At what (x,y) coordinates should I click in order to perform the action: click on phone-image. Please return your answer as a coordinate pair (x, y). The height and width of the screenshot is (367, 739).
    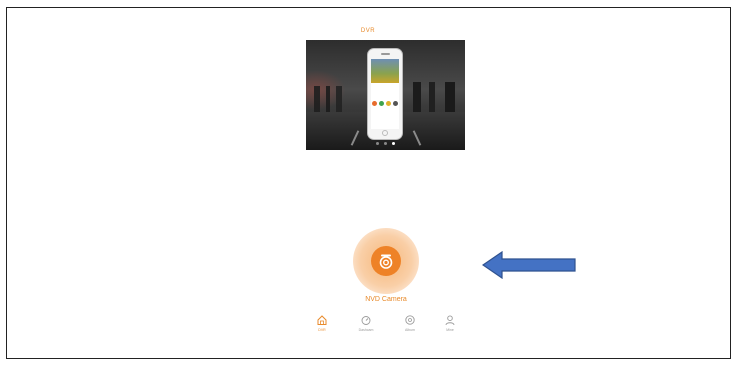
    Looking at the image, I should click on (385, 94).